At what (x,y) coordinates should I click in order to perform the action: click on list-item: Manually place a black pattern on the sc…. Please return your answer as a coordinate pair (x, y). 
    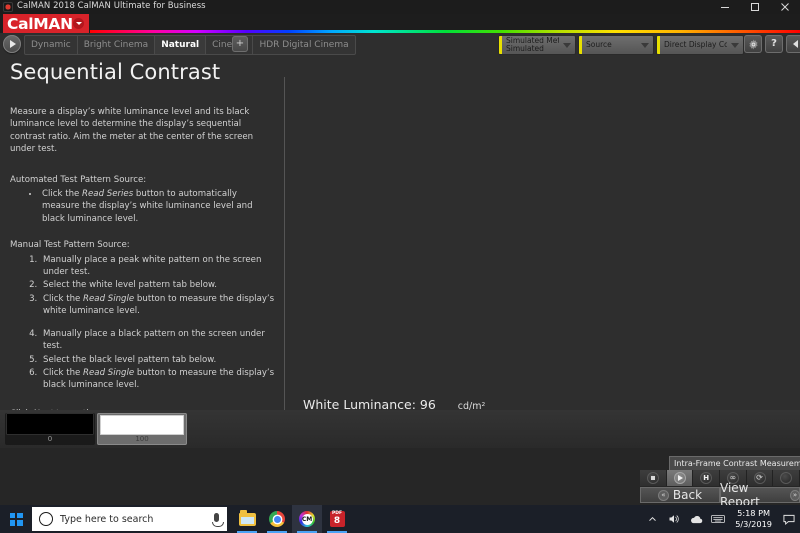
    Looking at the image, I should click on (158, 340).